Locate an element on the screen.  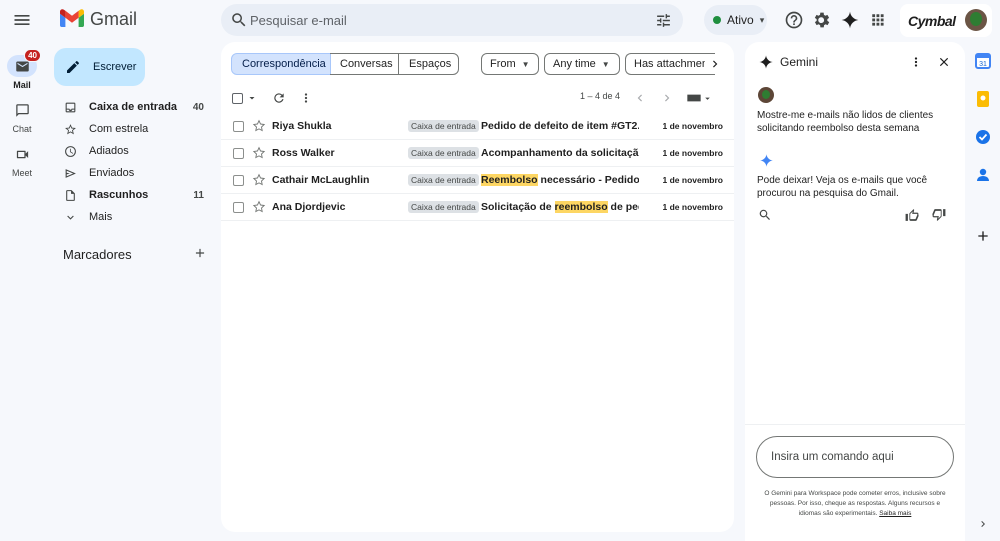
filters-scroll-right-button is located at coordinates (715, 64).